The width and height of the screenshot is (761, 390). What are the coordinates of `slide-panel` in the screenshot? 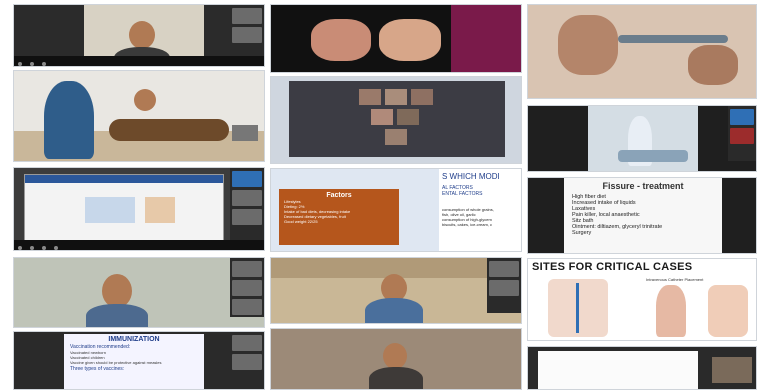 It's located at (486, 38).